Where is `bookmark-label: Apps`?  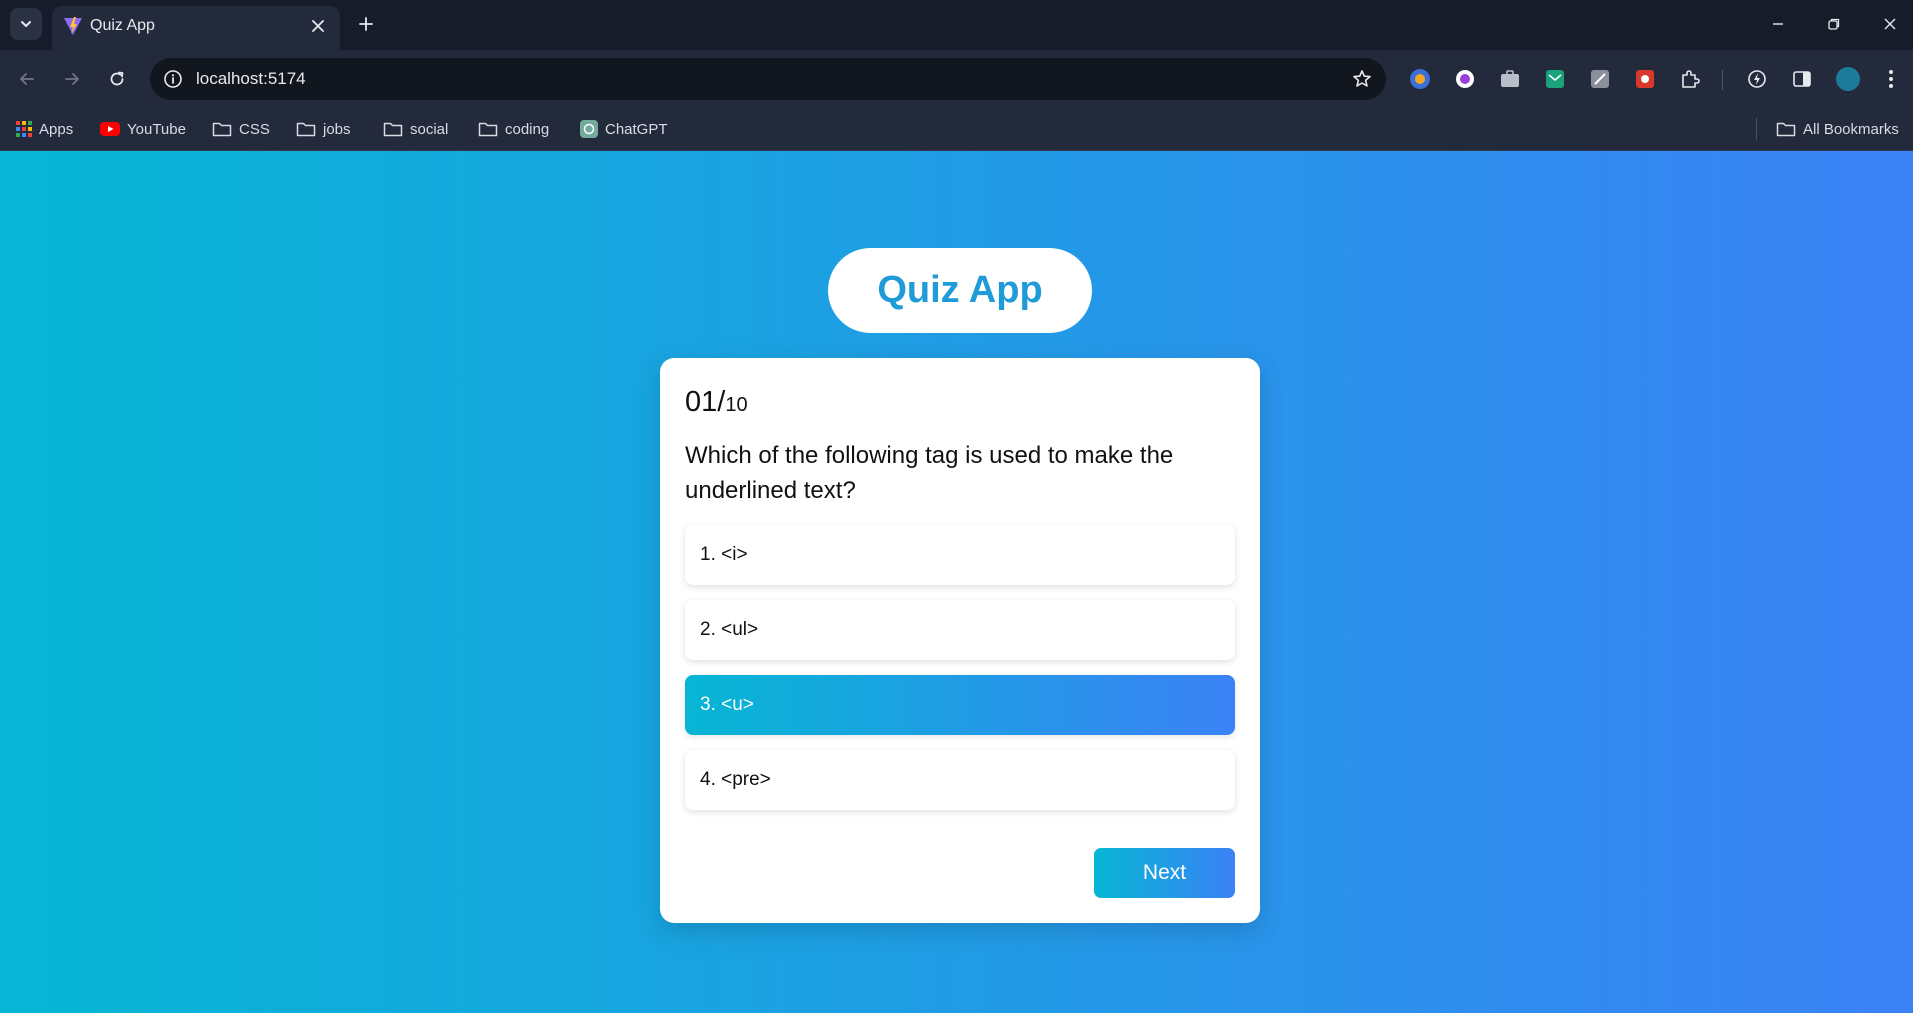
bookmark-label: Apps is located at coordinates (56, 129).